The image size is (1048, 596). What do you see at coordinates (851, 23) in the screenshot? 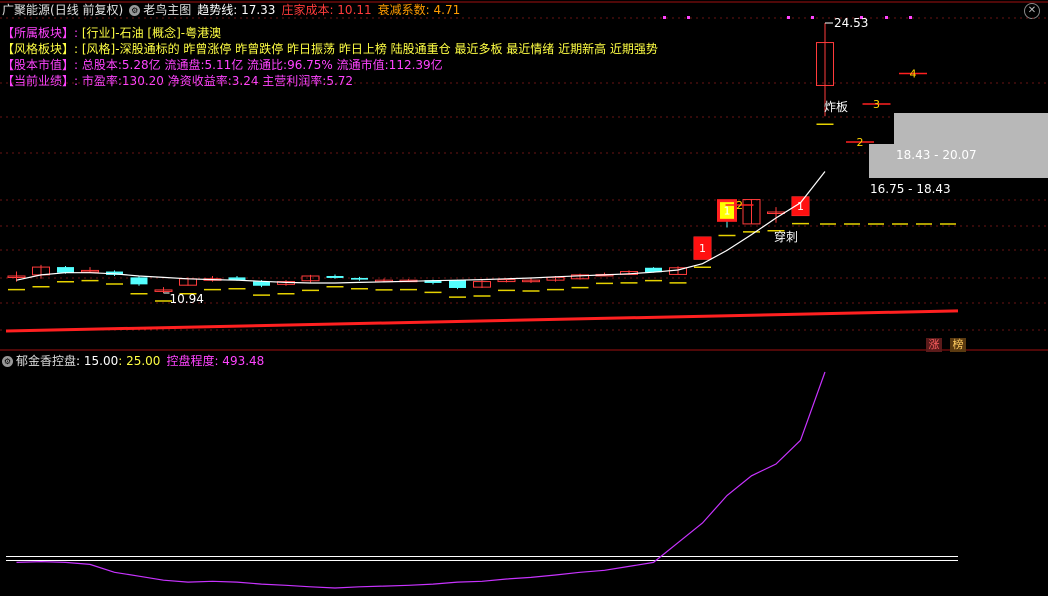
I see `high-price-label: 24.53` at bounding box center [851, 23].